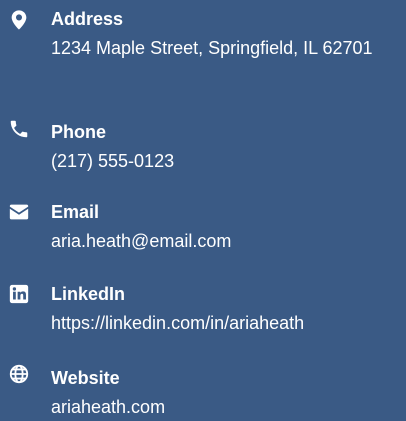 Image resolution: width=406 pixels, height=421 pixels. I want to click on linkedin-label: LinkedIn, so click(88, 294).